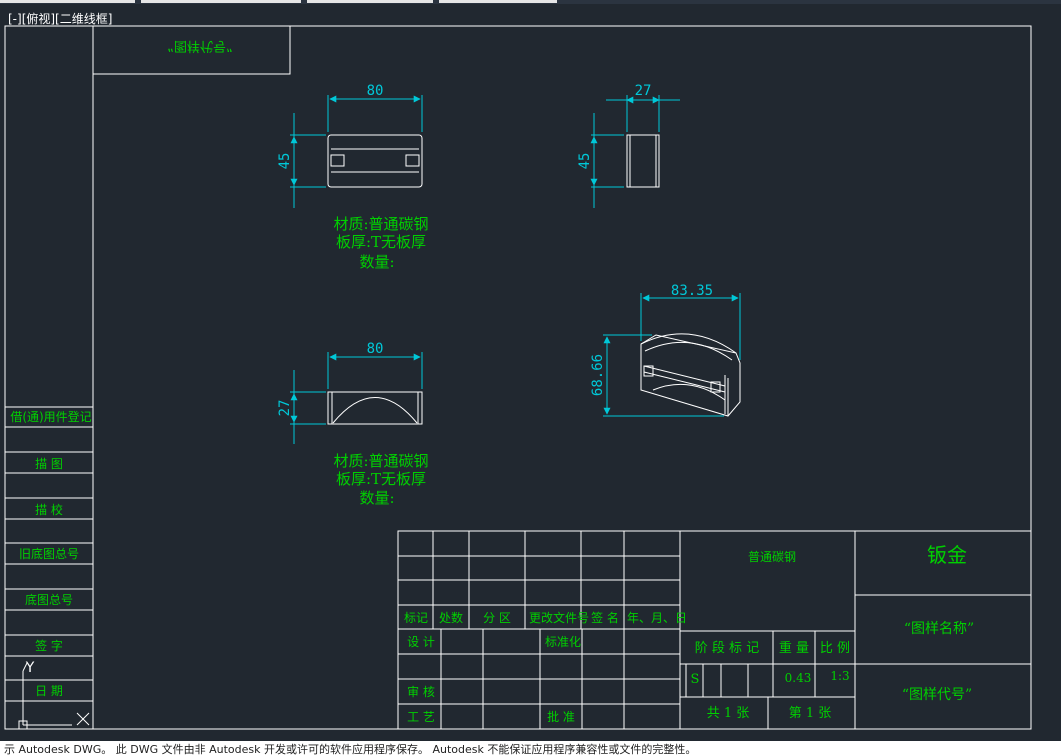  Describe the element at coordinates (49, 645) in the screenshot. I see `side-item: 签 字` at that location.